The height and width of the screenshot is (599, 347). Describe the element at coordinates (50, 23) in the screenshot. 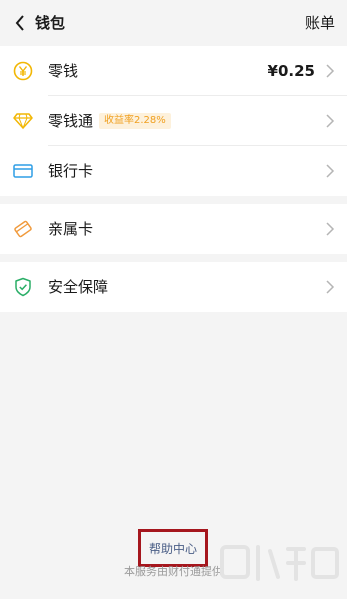

I see `page-title: 钱包` at that location.